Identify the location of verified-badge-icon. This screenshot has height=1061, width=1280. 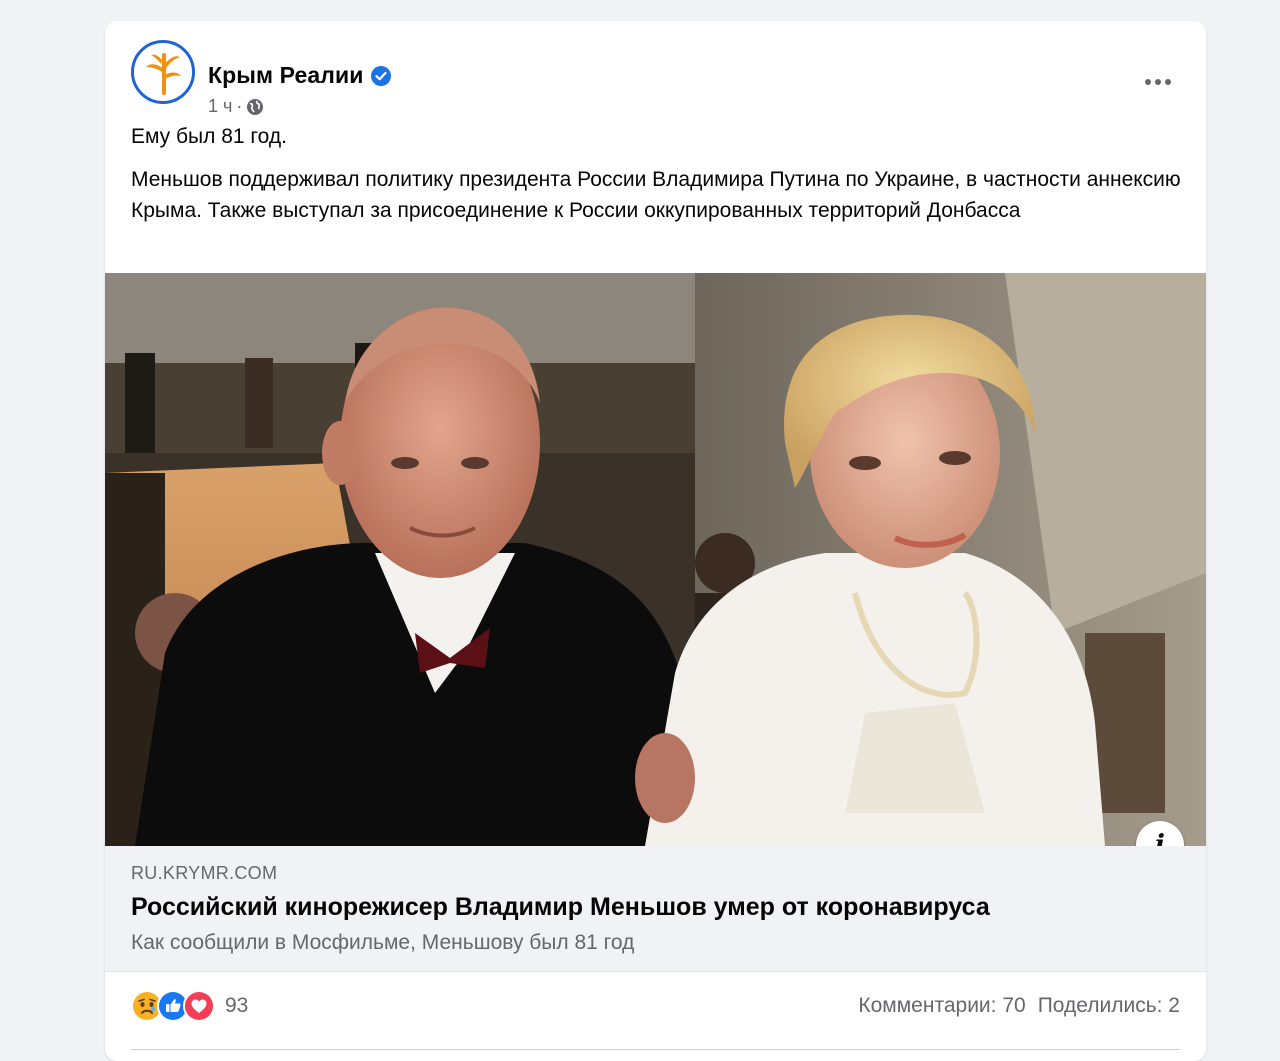
(381, 75).